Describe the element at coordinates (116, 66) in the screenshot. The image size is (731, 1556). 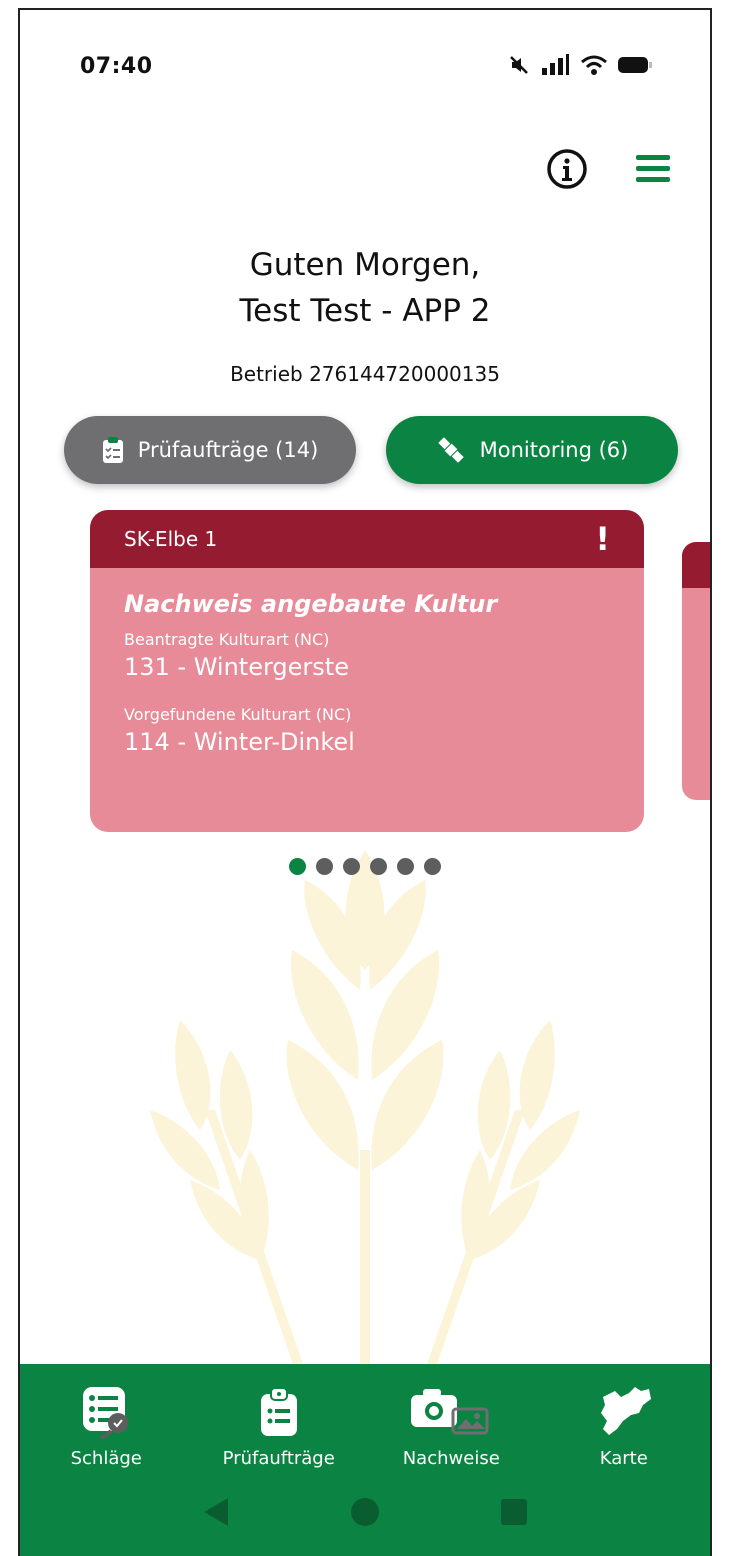
I see `status-time: 07:40` at that location.